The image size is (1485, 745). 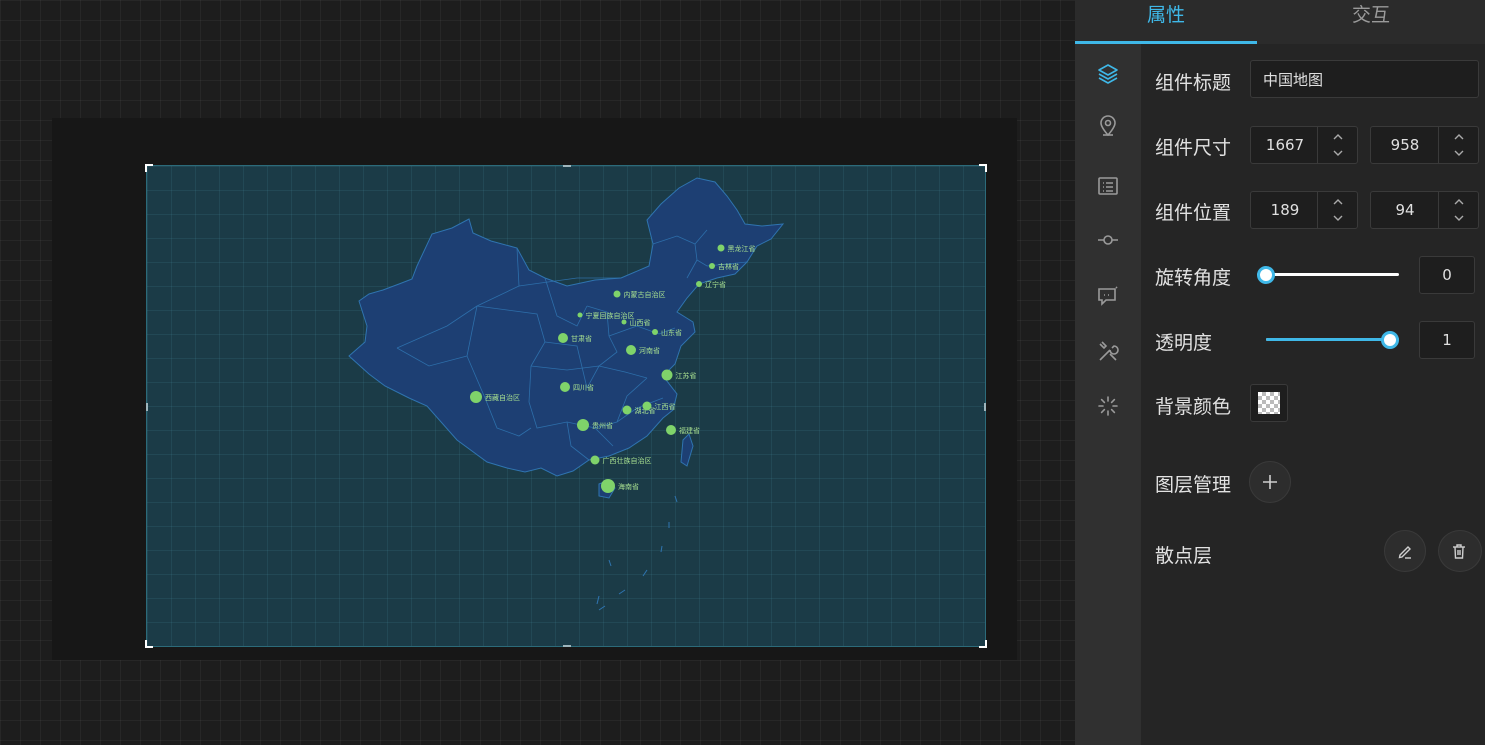 What do you see at coordinates (742, 248) in the screenshot?
I see `scatter-point-label: 黑龙江省` at bounding box center [742, 248].